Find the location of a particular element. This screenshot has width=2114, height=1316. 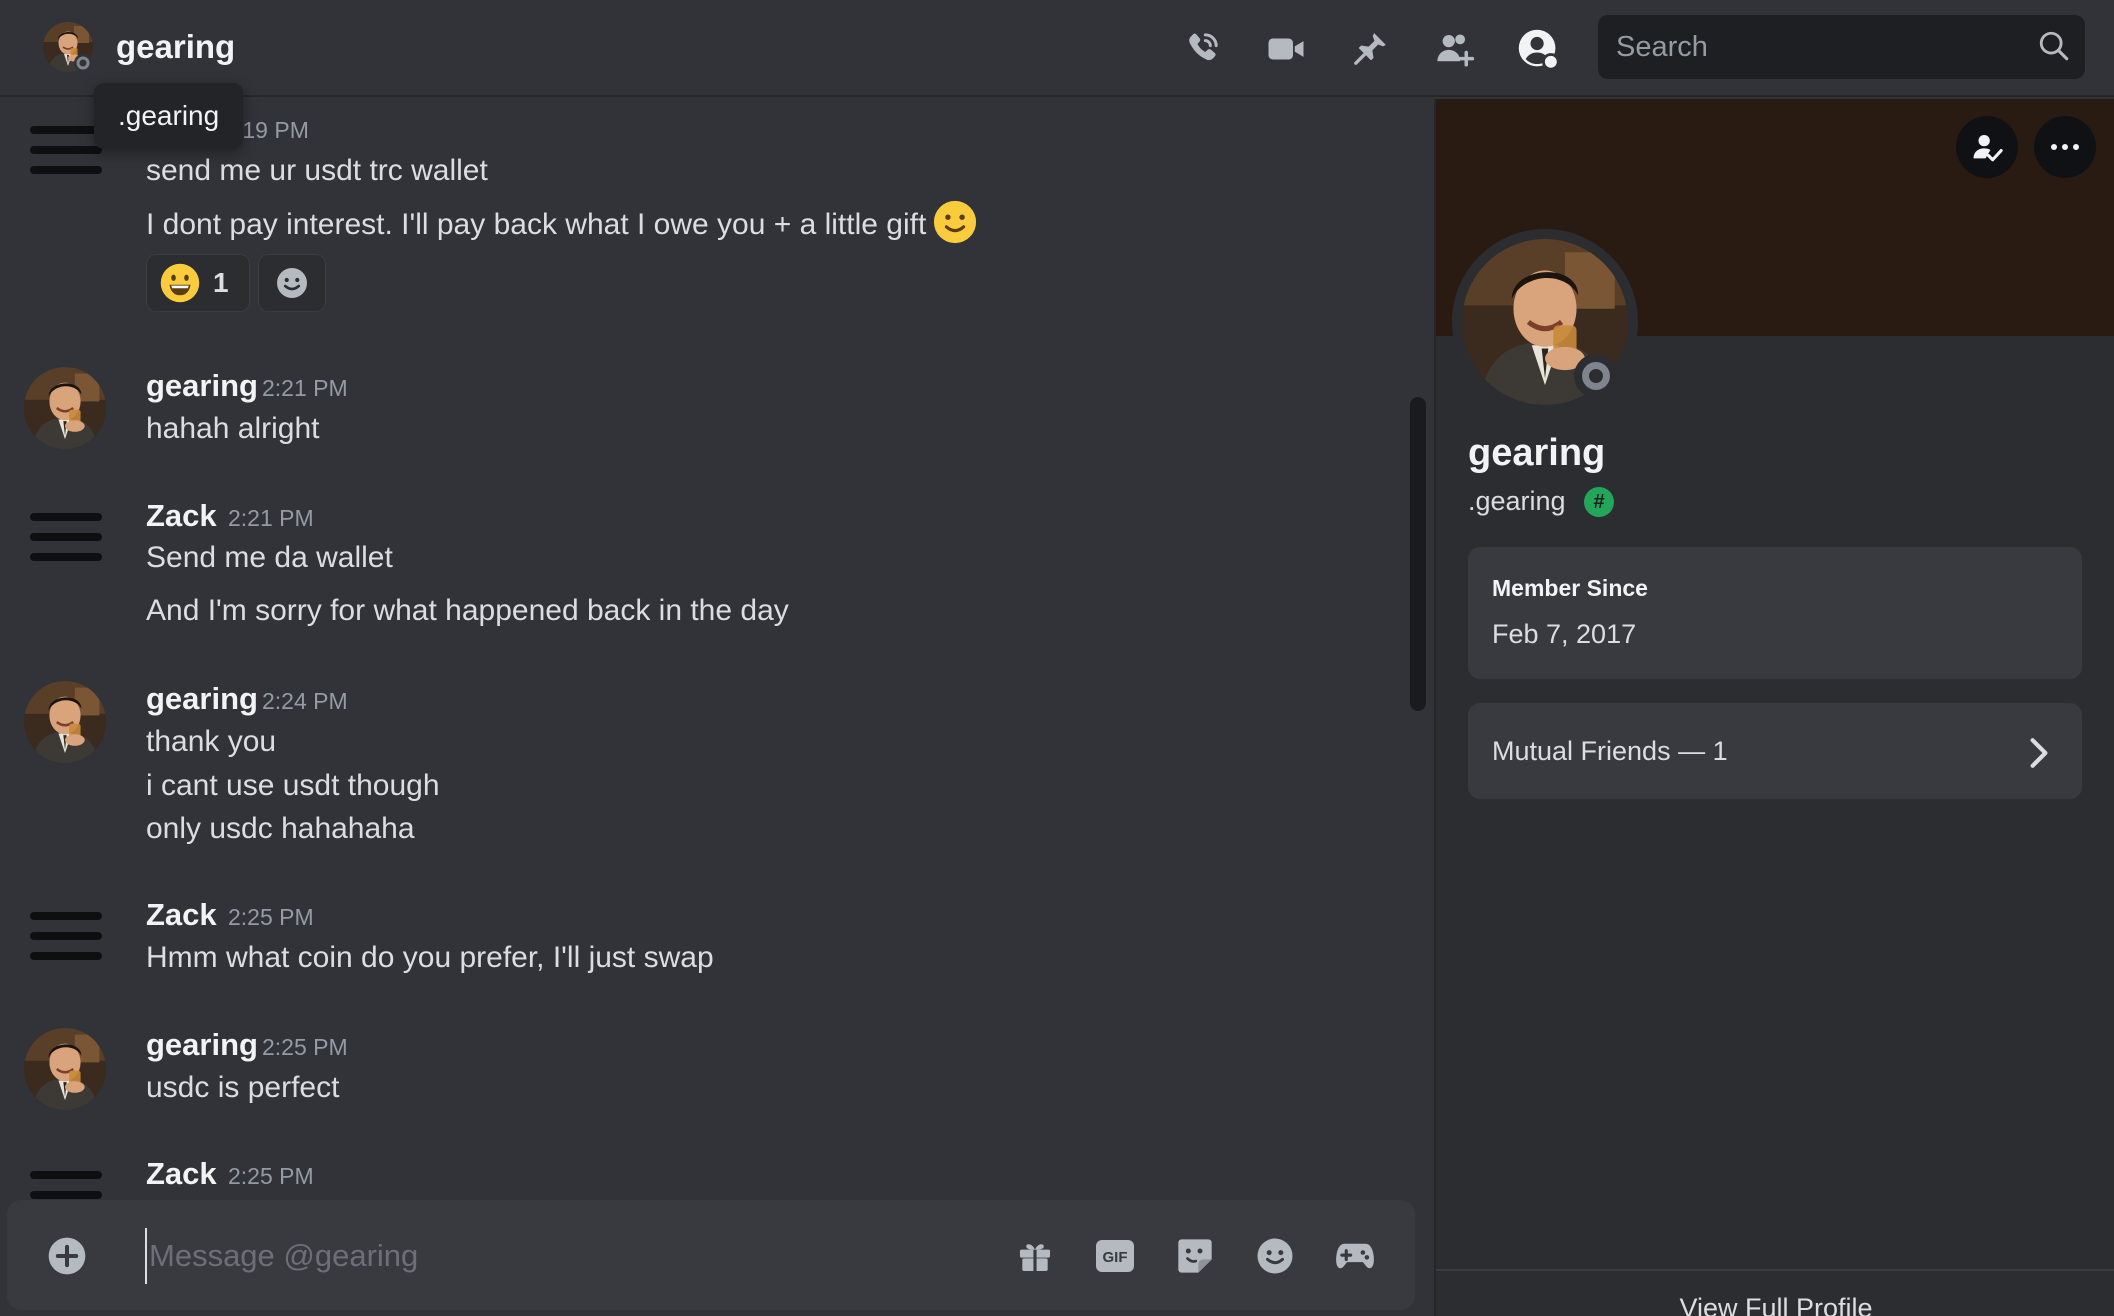

search-box is located at coordinates (1841, 47).